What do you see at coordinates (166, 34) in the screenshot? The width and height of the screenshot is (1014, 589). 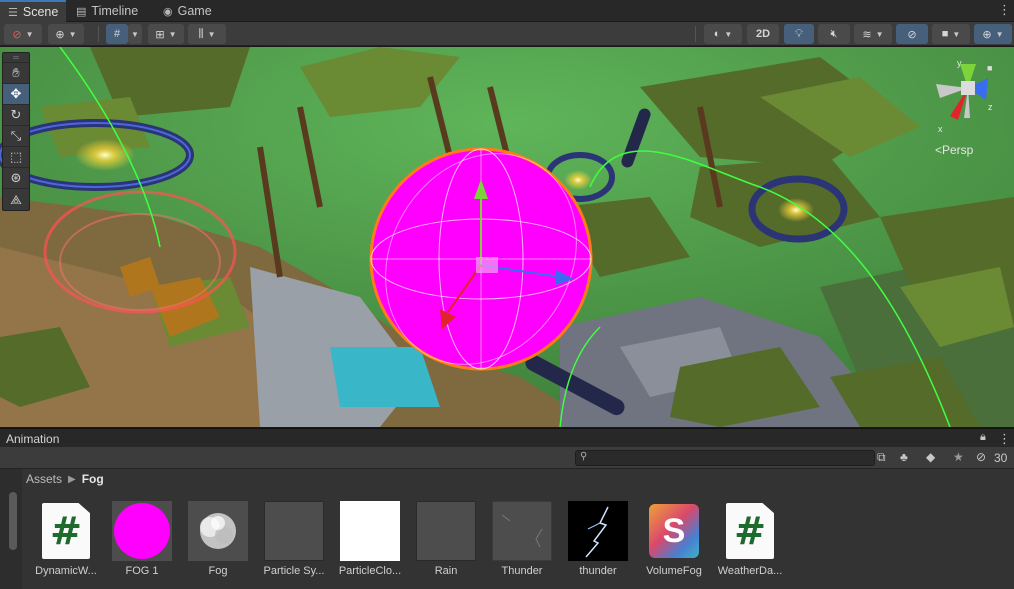 I see `snap-dropdown: ⊞ ▼` at bounding box center [166, 34].